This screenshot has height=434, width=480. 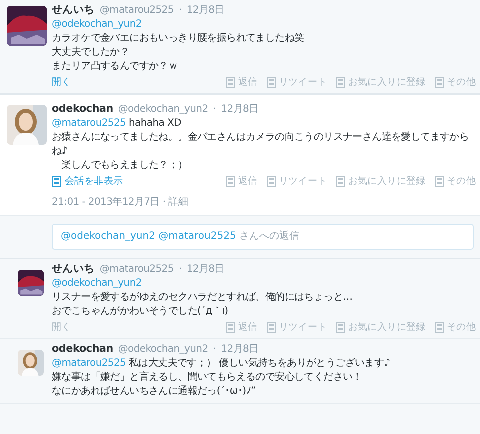 I want to click on hide-conversation-link: 会話を非表示, so click(x=88, y=181).